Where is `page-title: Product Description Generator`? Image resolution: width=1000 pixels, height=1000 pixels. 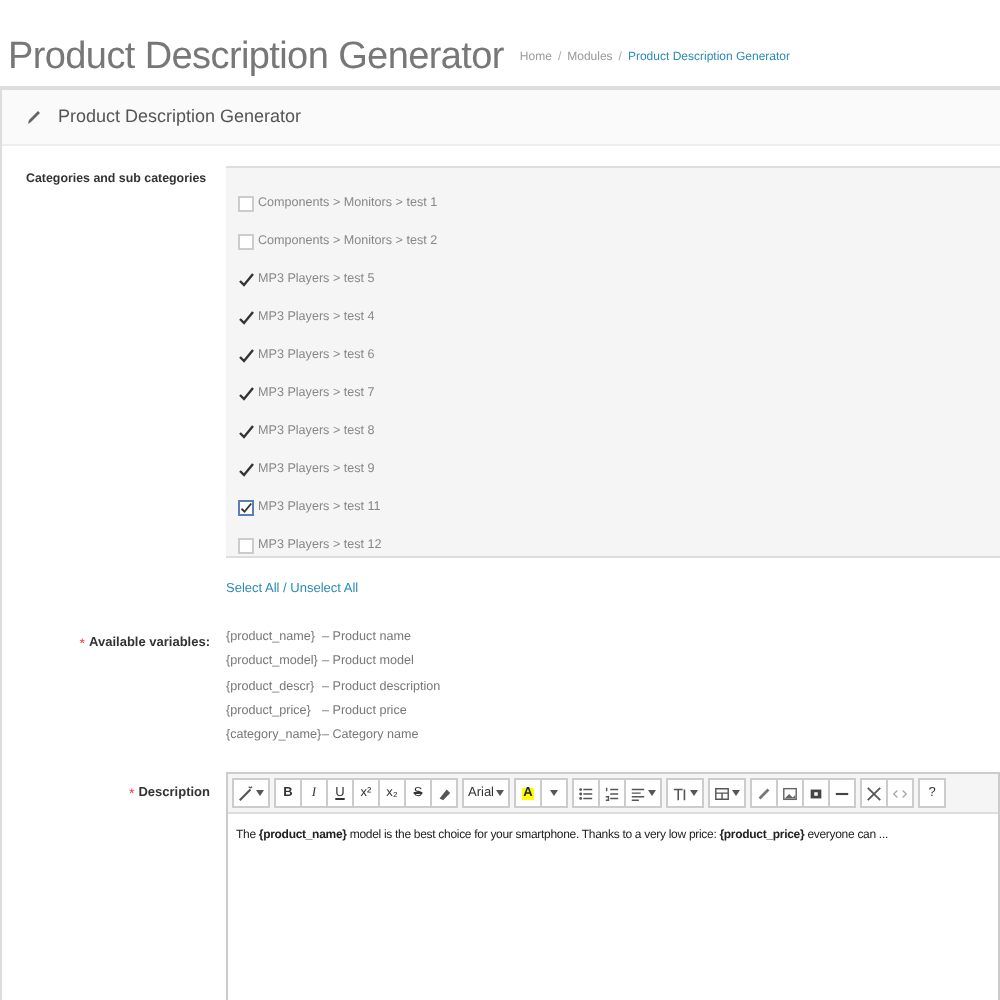
page-title: Product Description Generator is located at coordinates (256, 57).